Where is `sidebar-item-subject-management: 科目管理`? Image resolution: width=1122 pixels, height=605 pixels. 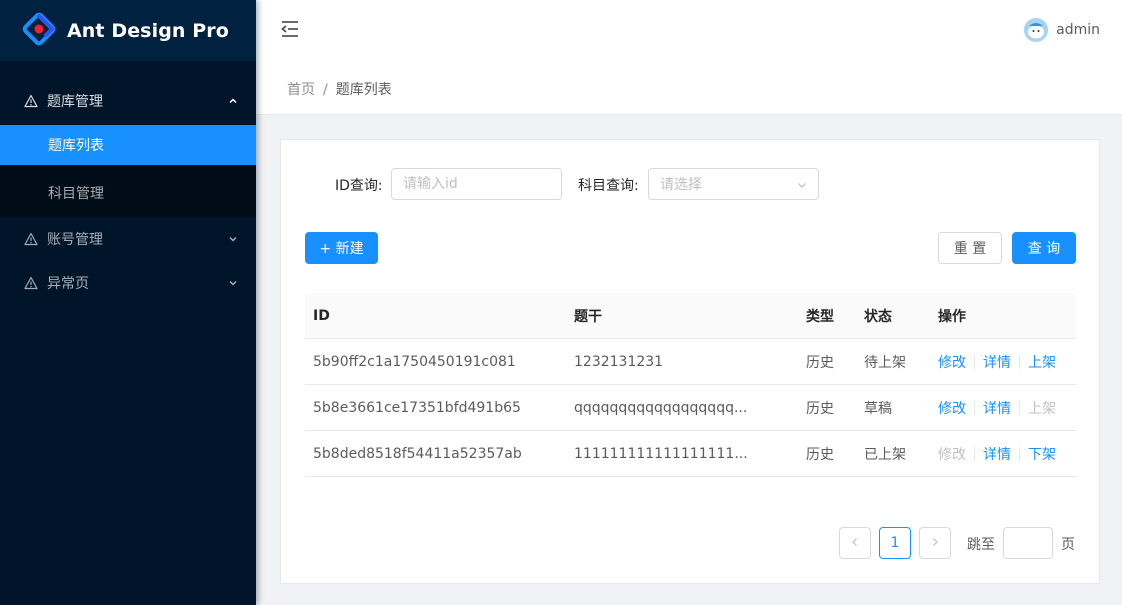
sidebar-item-subject-management: 科目管理 is located at coordinates (128, 193).